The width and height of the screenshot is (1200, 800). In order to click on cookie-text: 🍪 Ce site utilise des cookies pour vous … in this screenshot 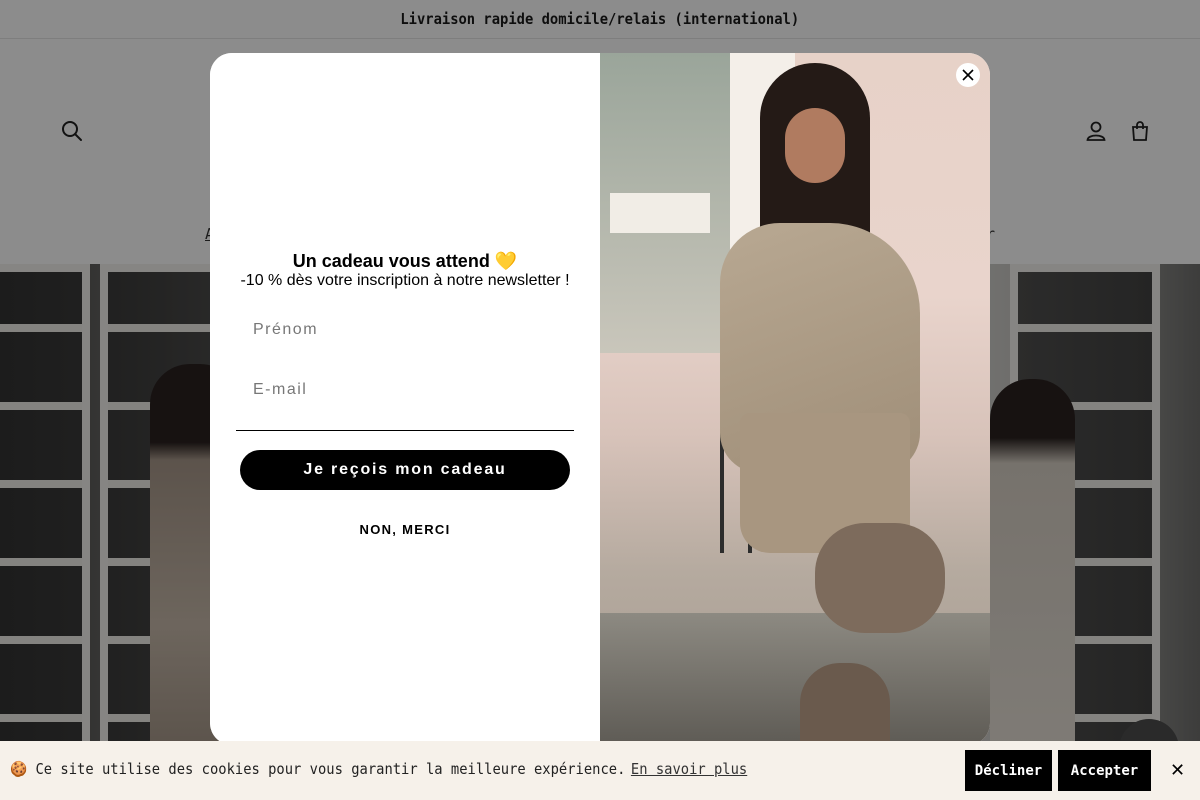, I will do `click(318, 769)`.